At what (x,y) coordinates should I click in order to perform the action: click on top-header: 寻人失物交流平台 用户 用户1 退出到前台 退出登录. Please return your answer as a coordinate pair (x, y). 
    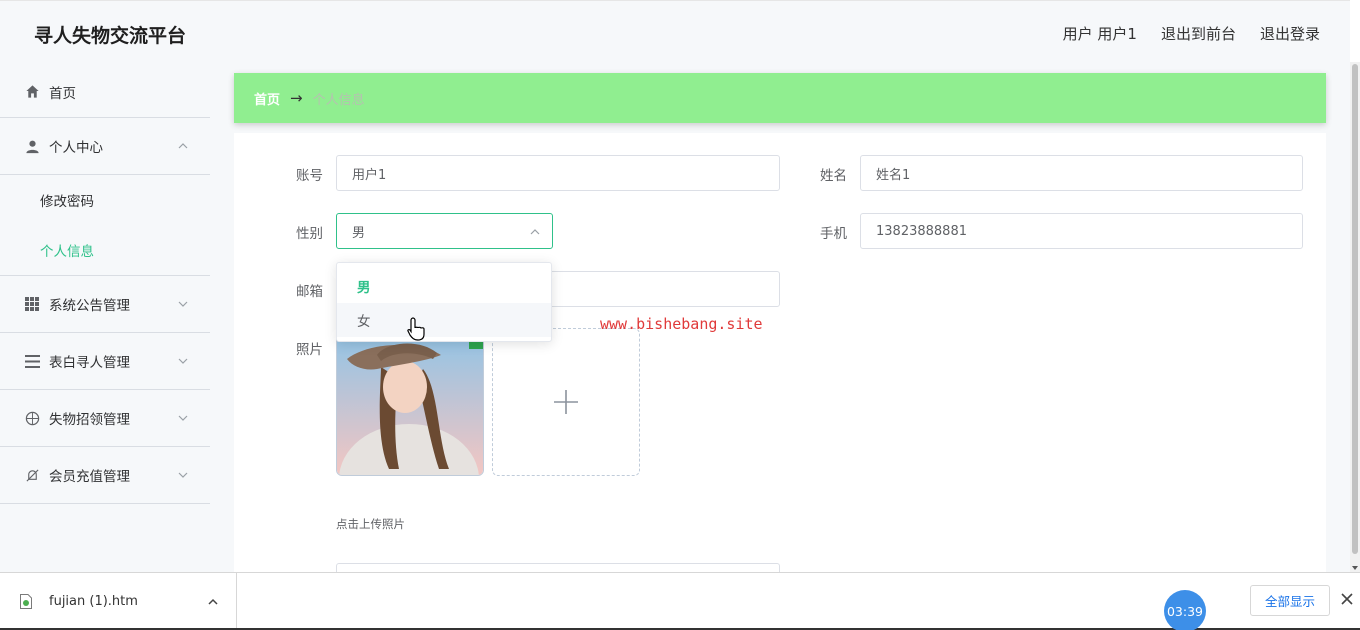
    Looking at the image, I should click on (675, 33).